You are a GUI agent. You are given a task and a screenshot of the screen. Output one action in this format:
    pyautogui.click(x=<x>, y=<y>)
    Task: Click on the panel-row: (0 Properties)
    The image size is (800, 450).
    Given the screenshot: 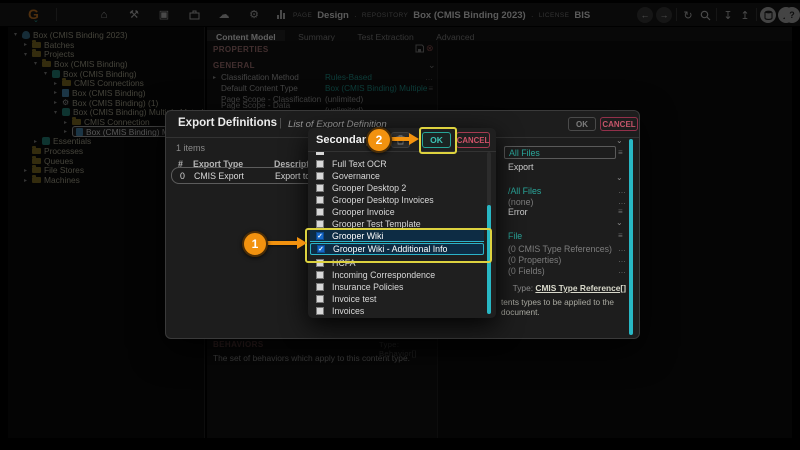 What is the action you would take?
    pyautogui.click(x=535, y=260)
    